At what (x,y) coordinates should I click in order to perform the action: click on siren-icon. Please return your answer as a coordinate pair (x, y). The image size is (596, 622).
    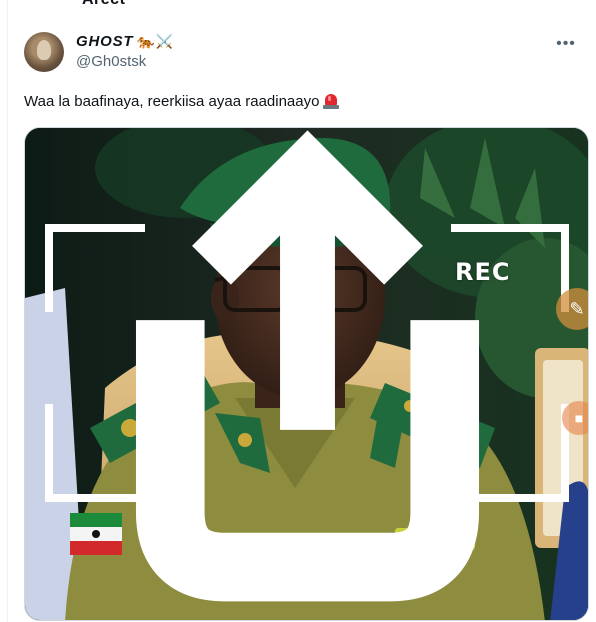
    Looking at the image, I should click on (331, 101).